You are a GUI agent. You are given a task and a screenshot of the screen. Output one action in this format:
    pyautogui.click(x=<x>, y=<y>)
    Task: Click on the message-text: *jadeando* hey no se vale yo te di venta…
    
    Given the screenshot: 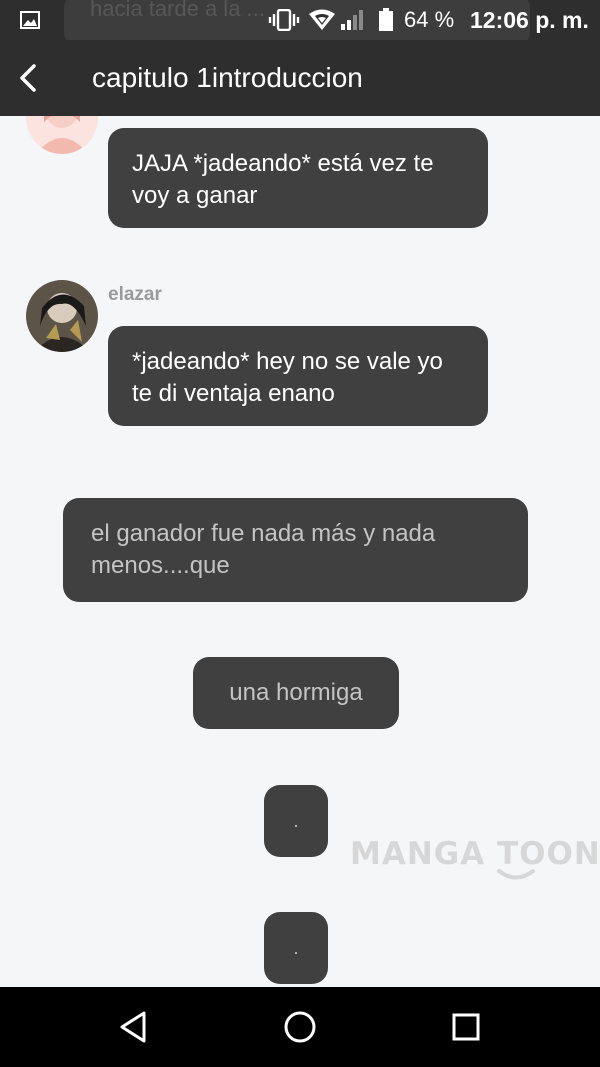 What is the action you would take?
    pyautogui.click(x=287, y=377)
    